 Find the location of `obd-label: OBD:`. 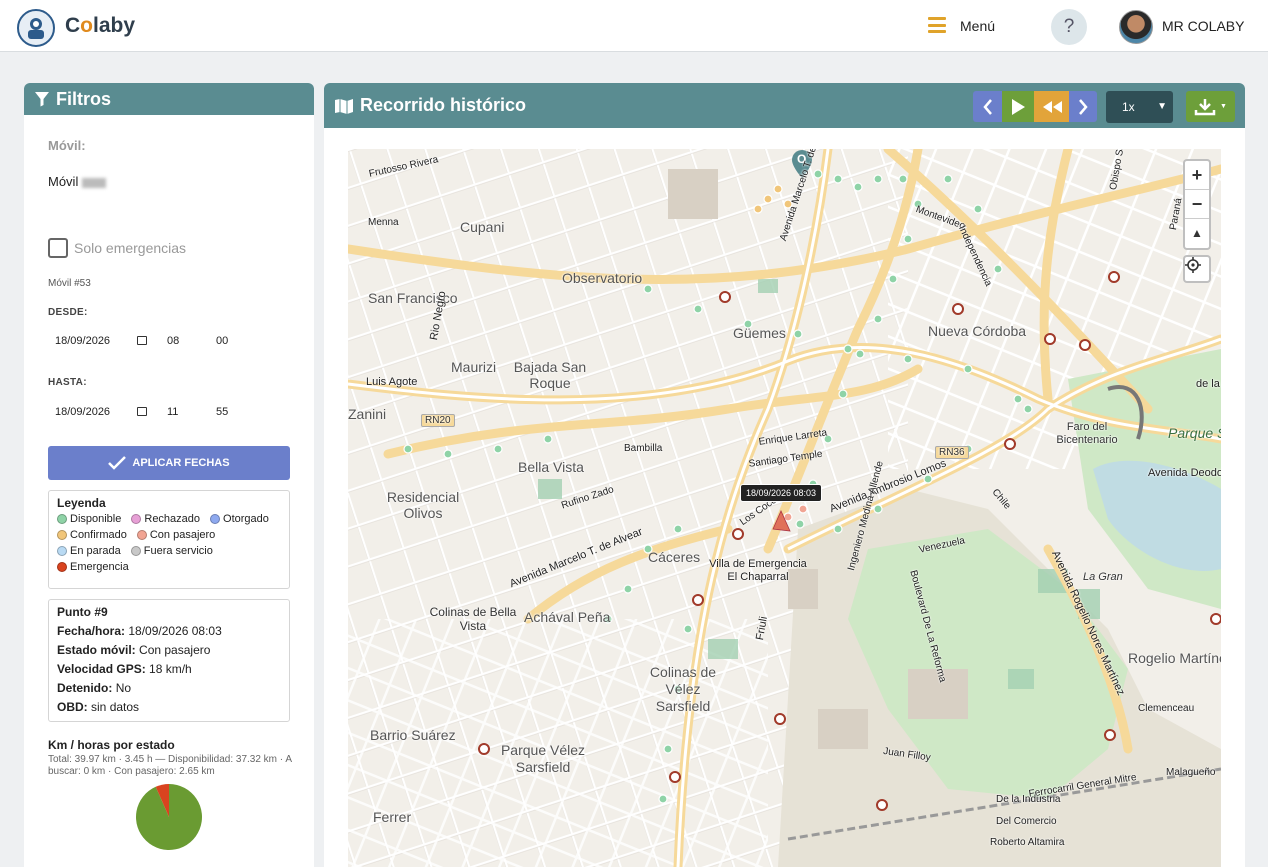

obd-label: OBD: is located at coordinates (72, 707).